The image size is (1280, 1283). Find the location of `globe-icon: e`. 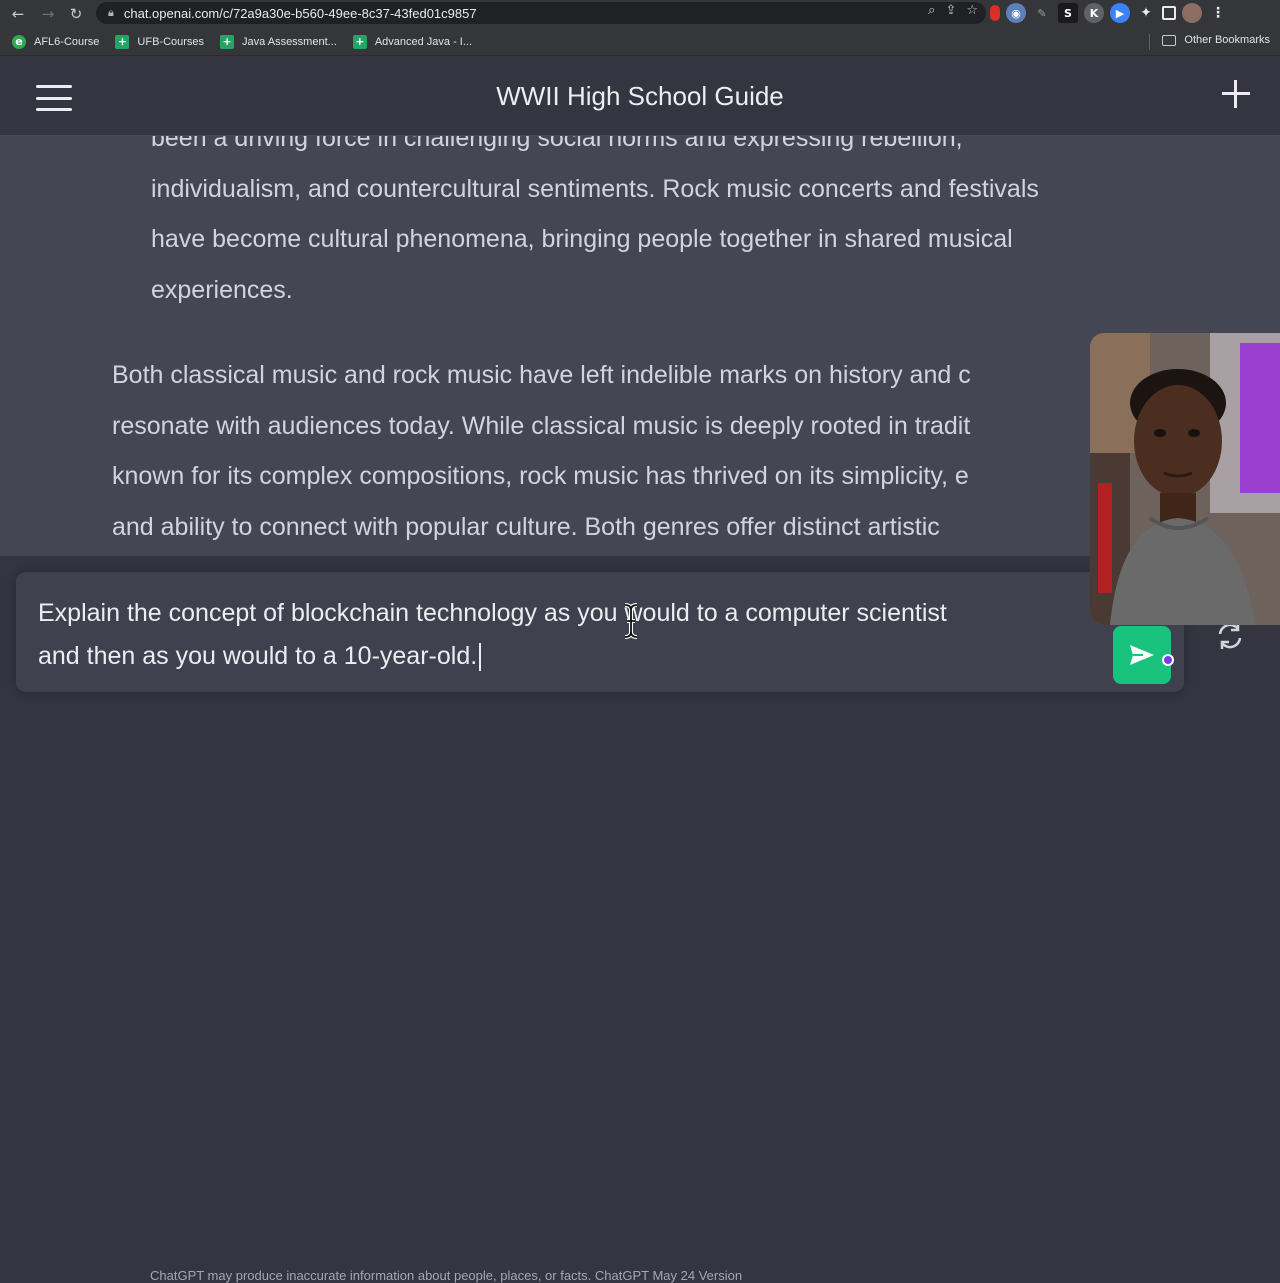

globe-icon: e is located at coordinates (19, 41).